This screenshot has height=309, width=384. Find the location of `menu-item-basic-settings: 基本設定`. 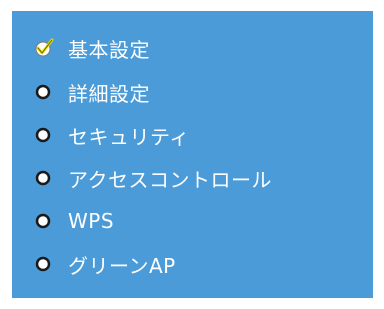

menu-item-basic-settings: 基本設定 is located at coordinates (91, 48).